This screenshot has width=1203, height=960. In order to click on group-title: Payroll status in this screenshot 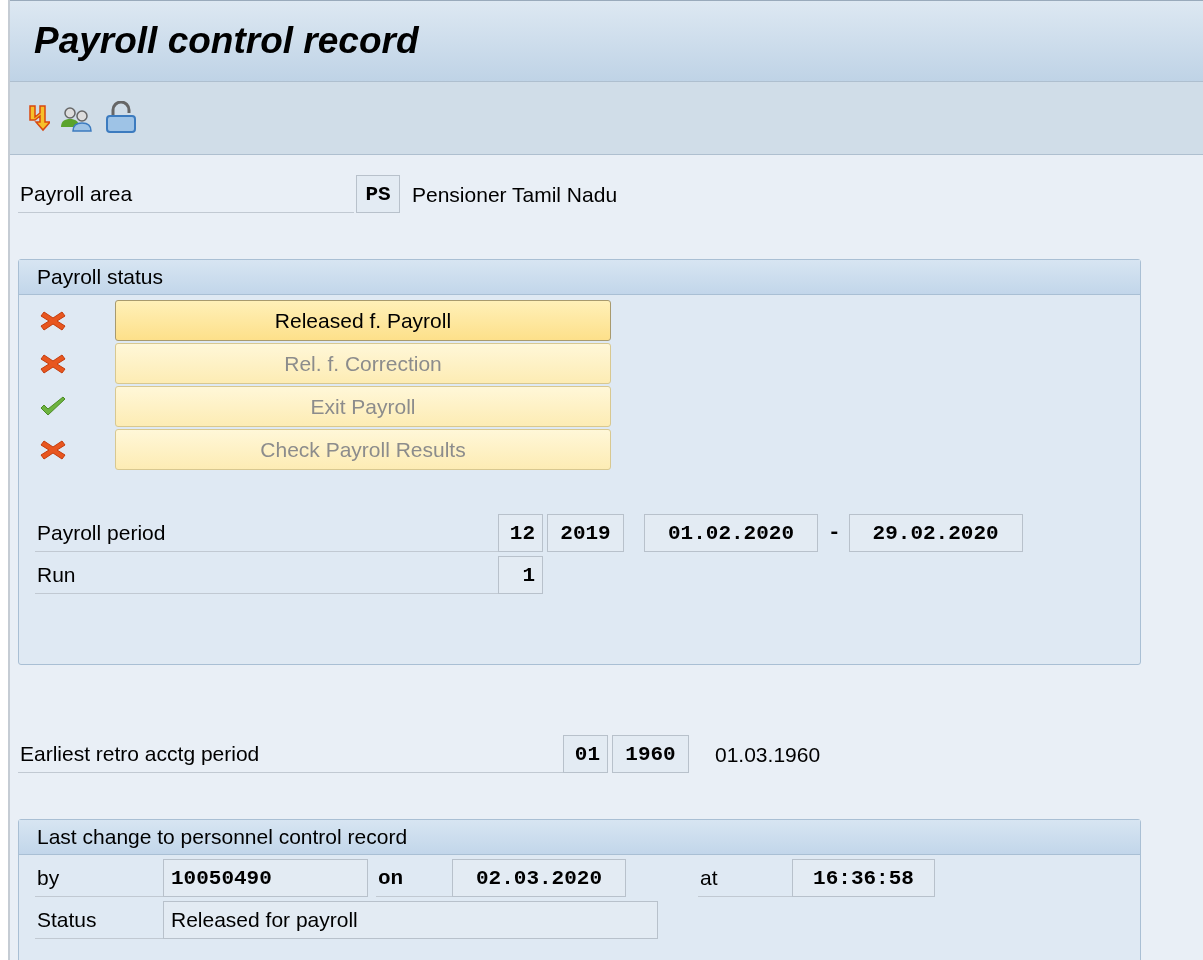, I will do `click(100, 277)`.